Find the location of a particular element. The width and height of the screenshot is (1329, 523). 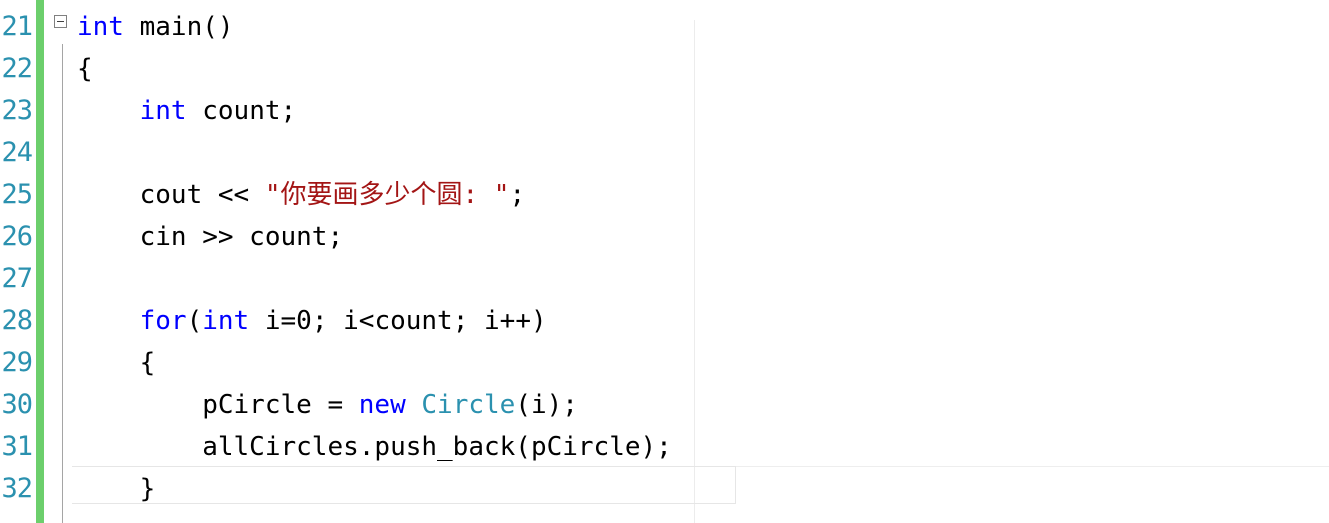

code-text: for(int i=0; i<count; i++) is located at coordinates (312, 321).